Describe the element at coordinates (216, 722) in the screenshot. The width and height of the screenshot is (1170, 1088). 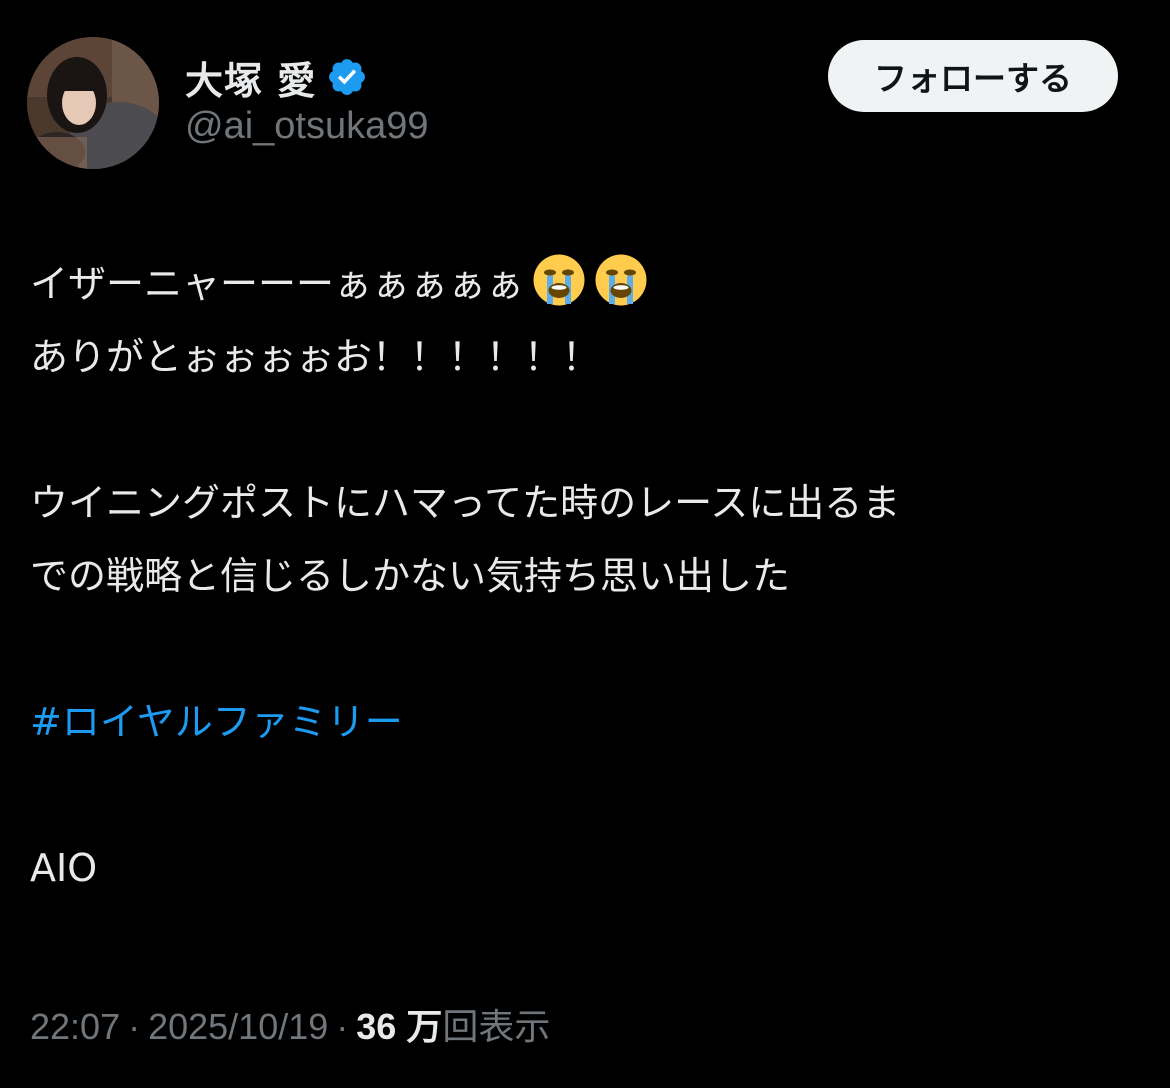
I see `hashtag-link: #ロイヤルファミリー` at that location.